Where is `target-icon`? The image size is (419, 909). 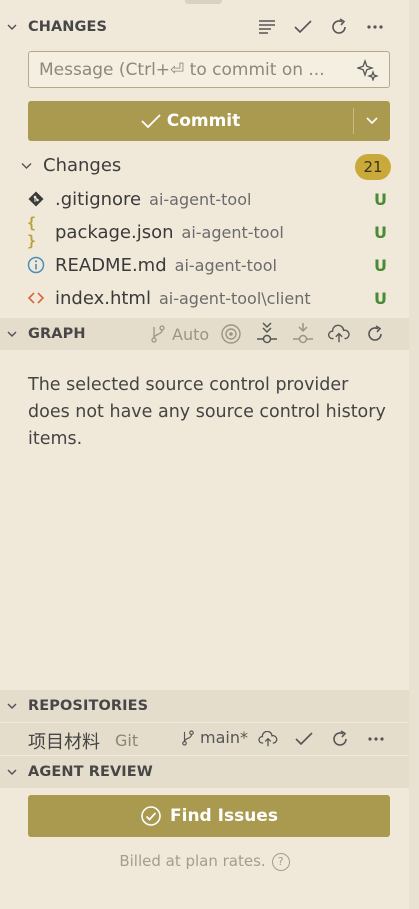
target-icon is located at coordinates (231, 334).